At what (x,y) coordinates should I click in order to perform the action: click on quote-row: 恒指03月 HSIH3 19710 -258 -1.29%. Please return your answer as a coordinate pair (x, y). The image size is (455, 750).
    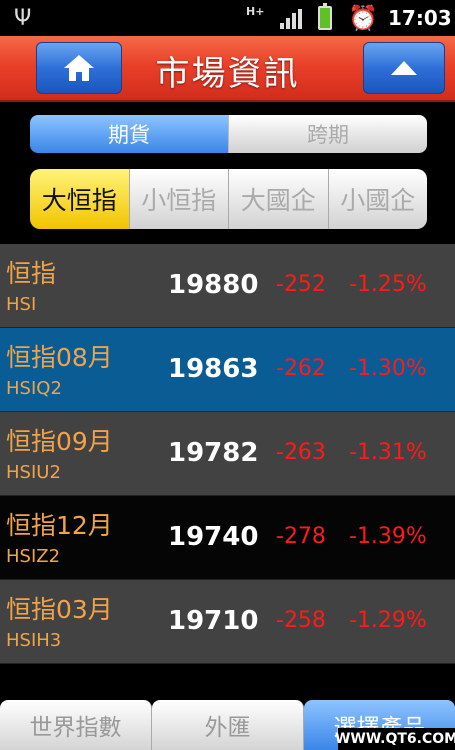
    Looking at the image, I should click on (227, 622).